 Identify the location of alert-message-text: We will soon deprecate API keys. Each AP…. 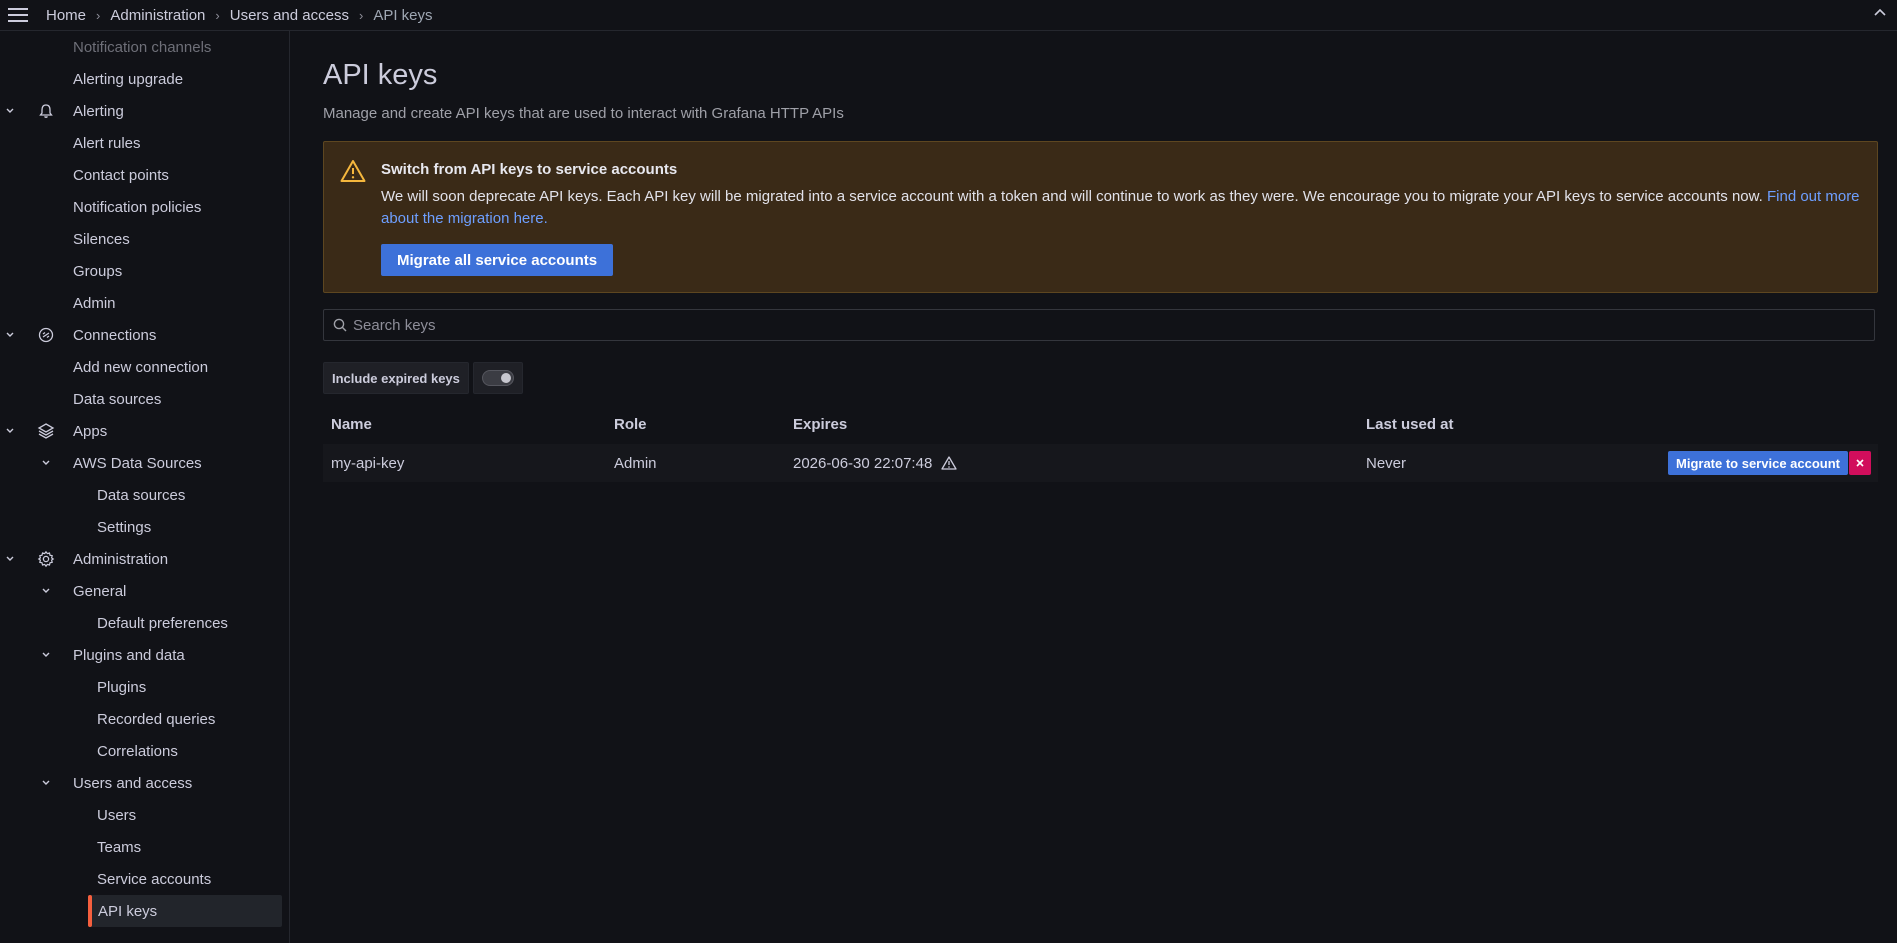
(1074, 196).